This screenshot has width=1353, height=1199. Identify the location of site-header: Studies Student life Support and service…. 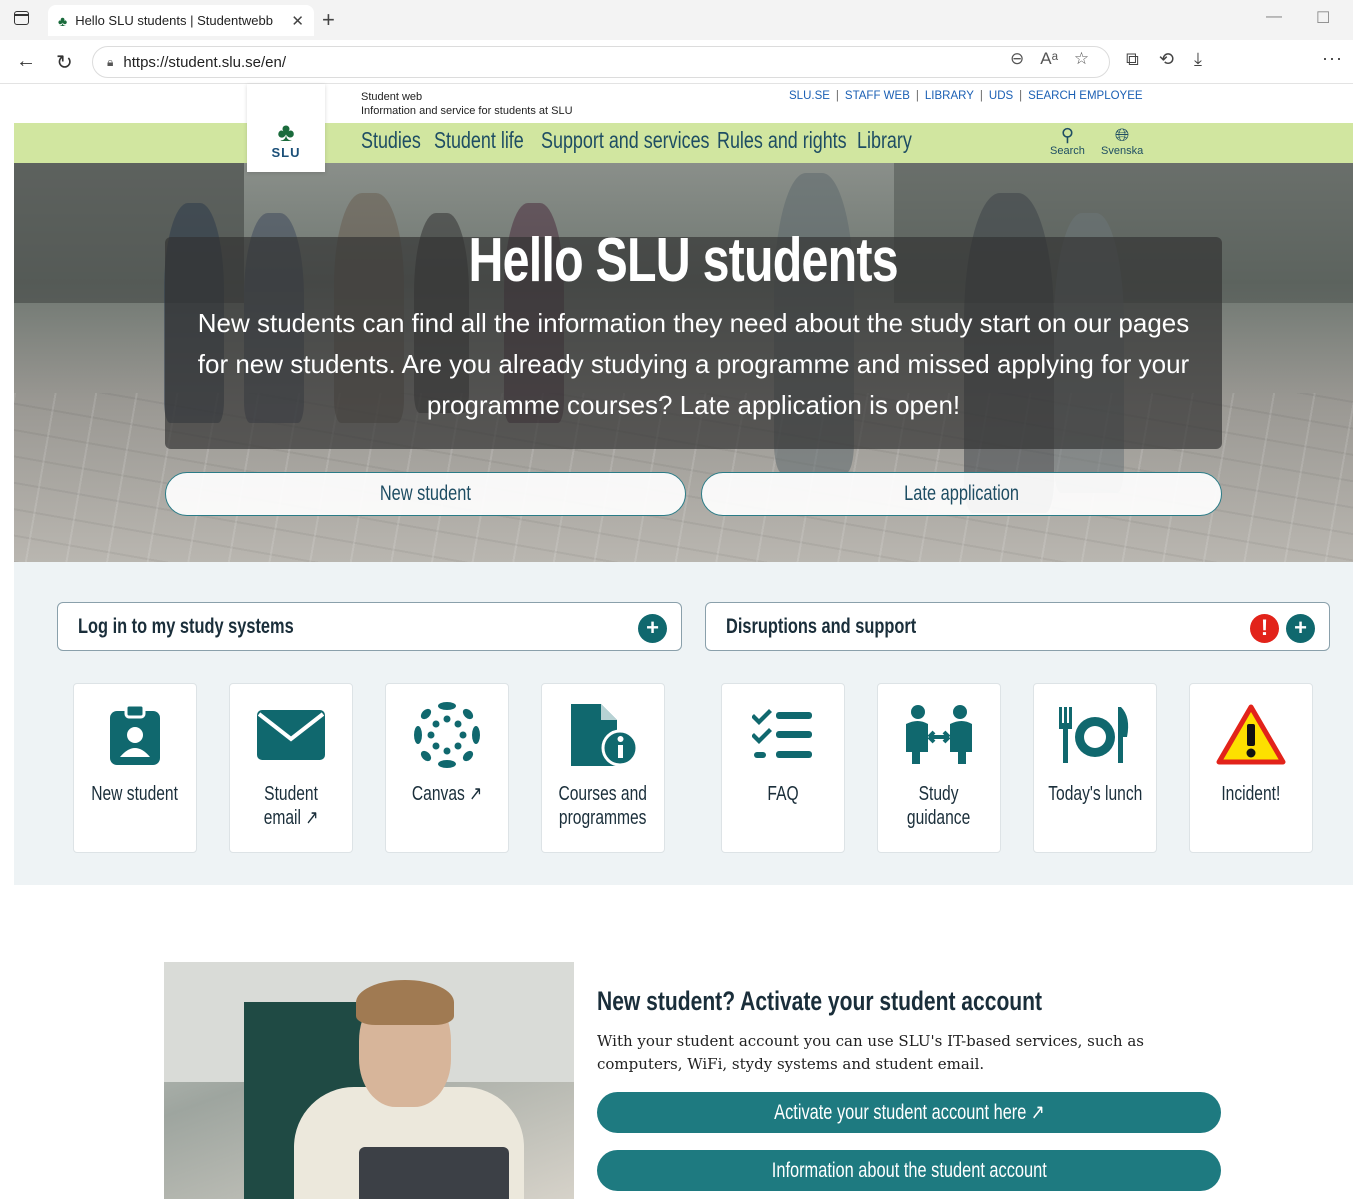
(683, 128).